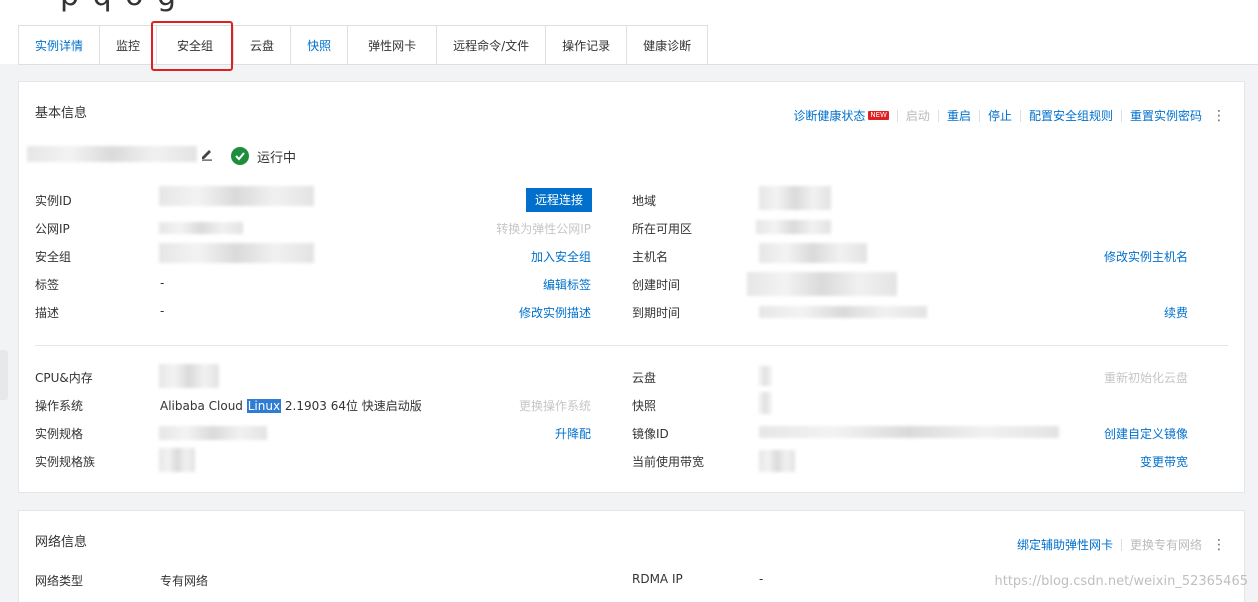 This screenshot has width=1258, height=602. What do you see at coordinates (650, 257) in the screenshot?
I see `label-hostname: 主机名` at bounding box center [650, 257].